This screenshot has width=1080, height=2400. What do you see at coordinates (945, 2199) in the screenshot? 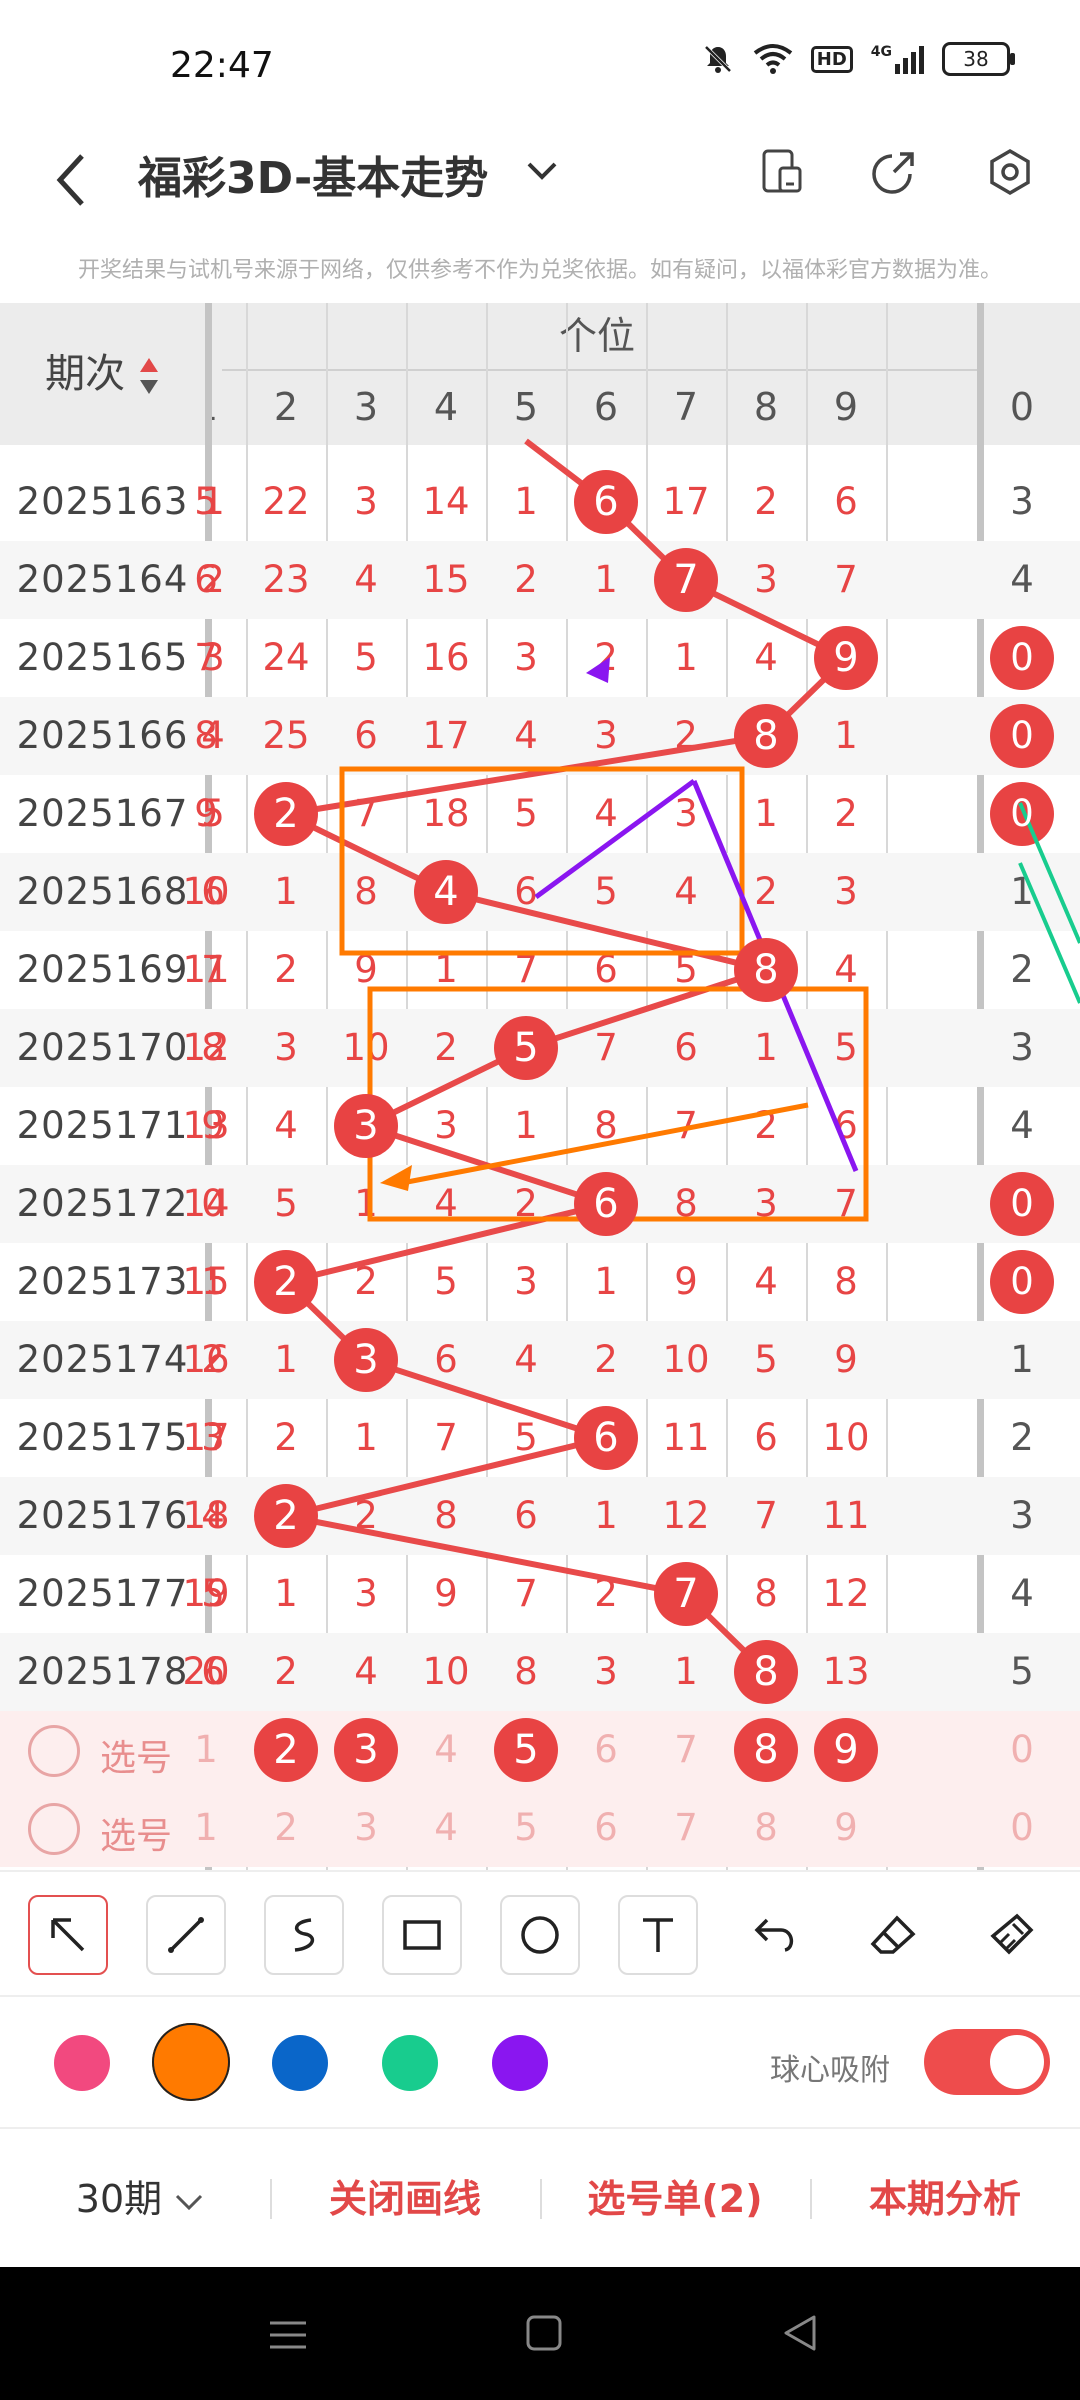
I see `analysis-button: 本期分析` at bounding box center [945, 2199].